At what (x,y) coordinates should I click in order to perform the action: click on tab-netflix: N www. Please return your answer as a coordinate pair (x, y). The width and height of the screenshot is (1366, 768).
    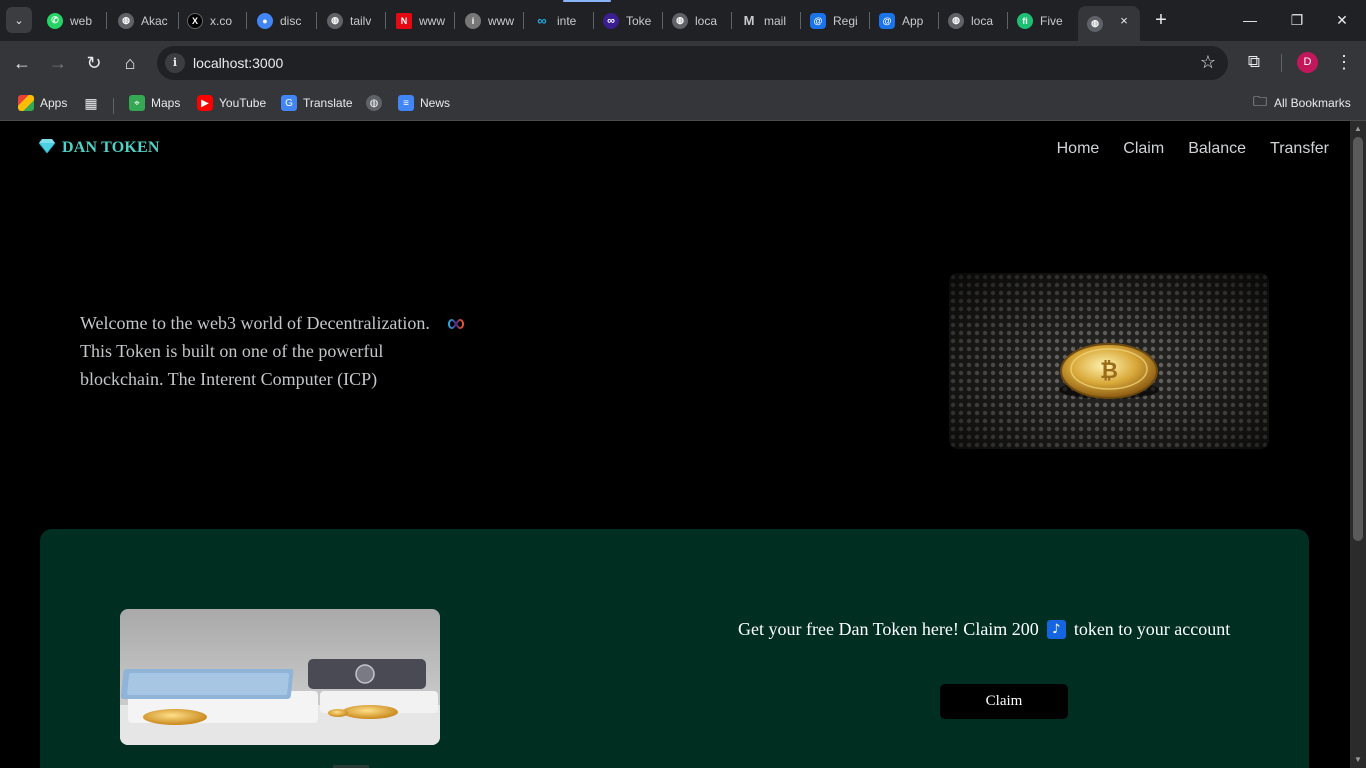
    Looking at the image, I should click on (419, 20).